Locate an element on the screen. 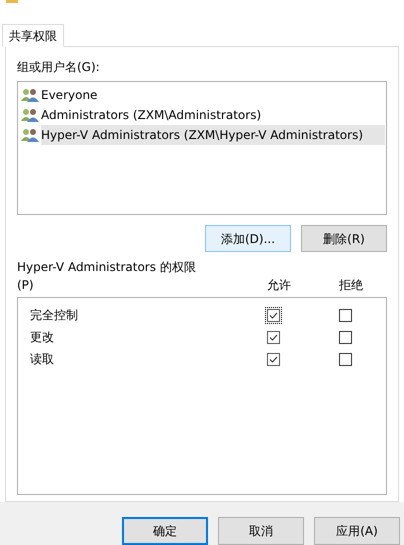 This screenshot has width=404, height=545. group-item: Everyone is located at coordinates (213, 95).